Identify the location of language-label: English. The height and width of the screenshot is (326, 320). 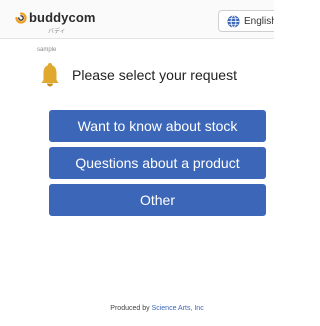
(259, 21).